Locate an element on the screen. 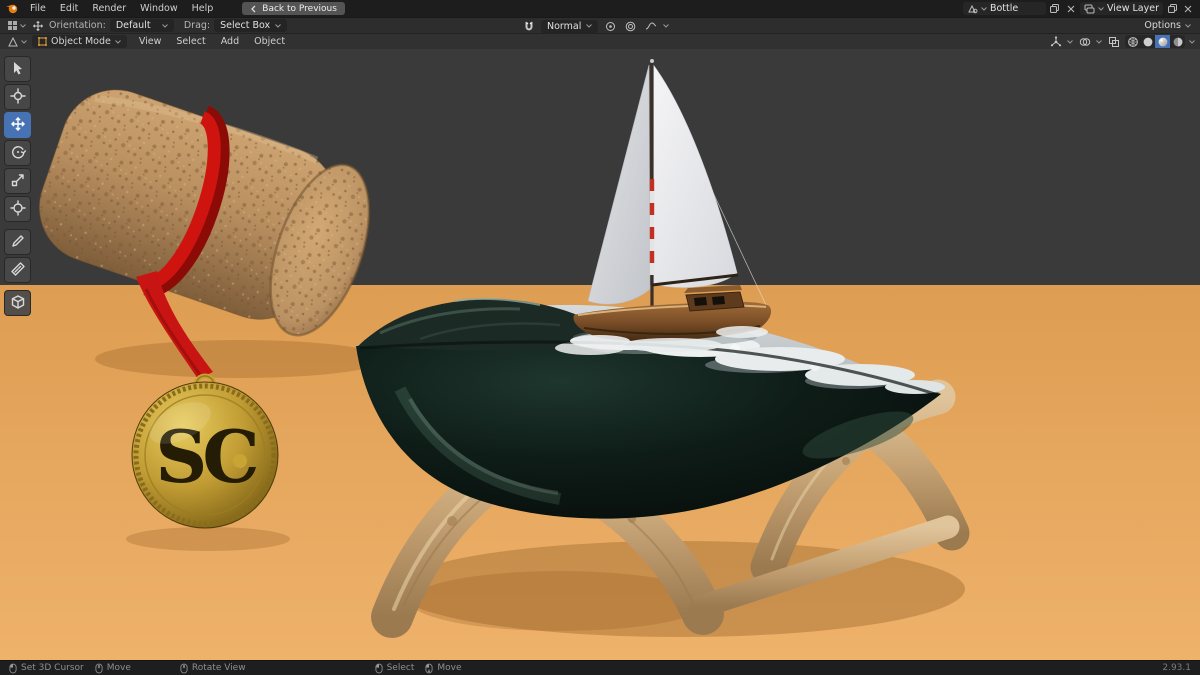 This screenshot has width=1200, height=675. drag-label: Drag: is located at coordinates (197, 25).